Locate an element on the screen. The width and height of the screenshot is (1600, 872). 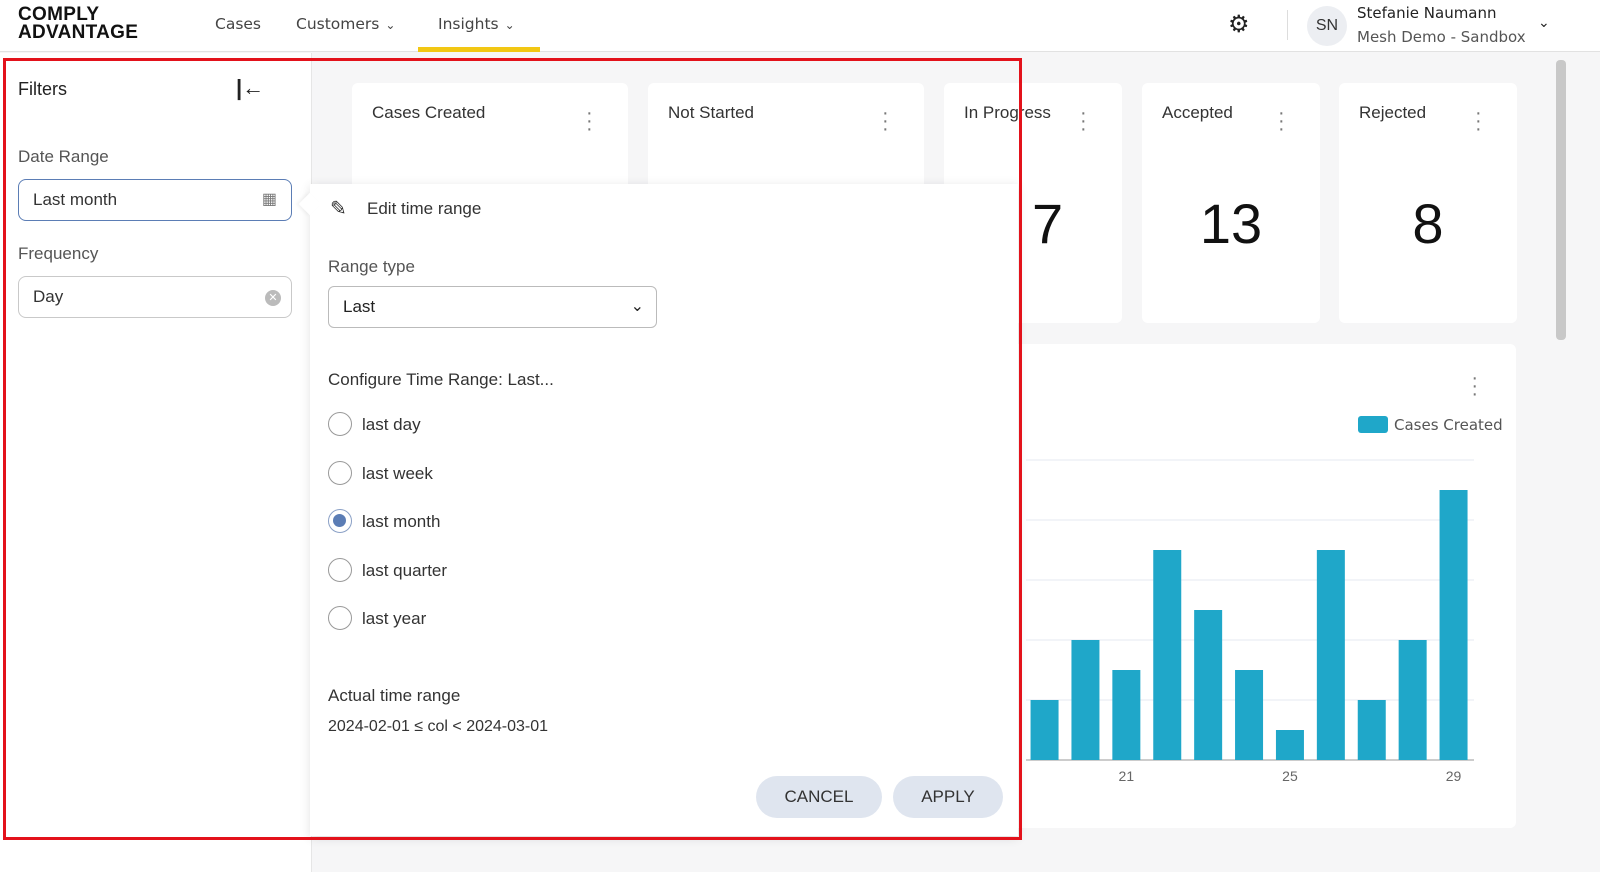
clear-icon: ✕ is located at coordinates (273, 298).